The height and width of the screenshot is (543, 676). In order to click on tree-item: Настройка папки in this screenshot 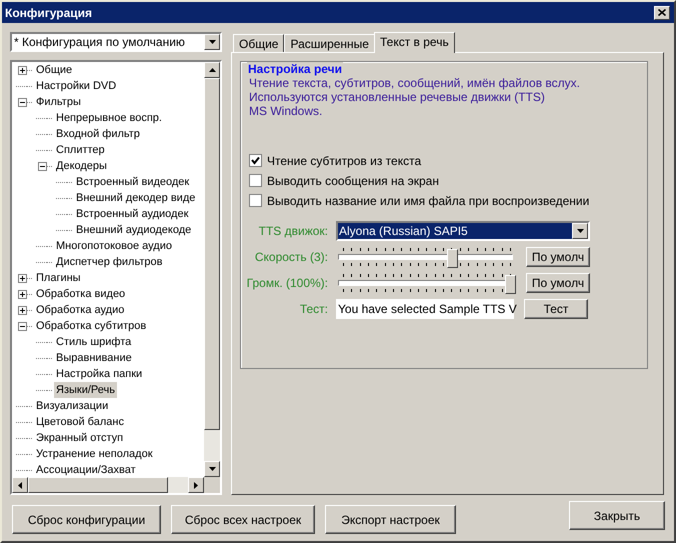, I will do `click(99, 374)`.